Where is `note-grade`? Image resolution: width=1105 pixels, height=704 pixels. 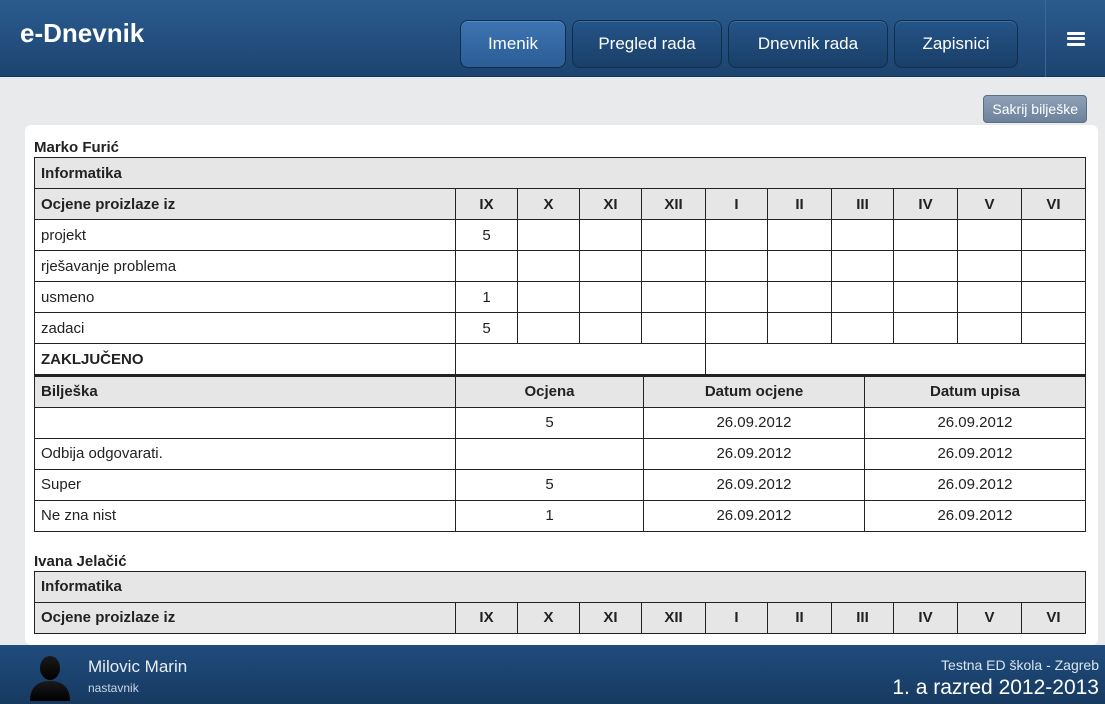
note-grade is located at coordinates (549, 453).